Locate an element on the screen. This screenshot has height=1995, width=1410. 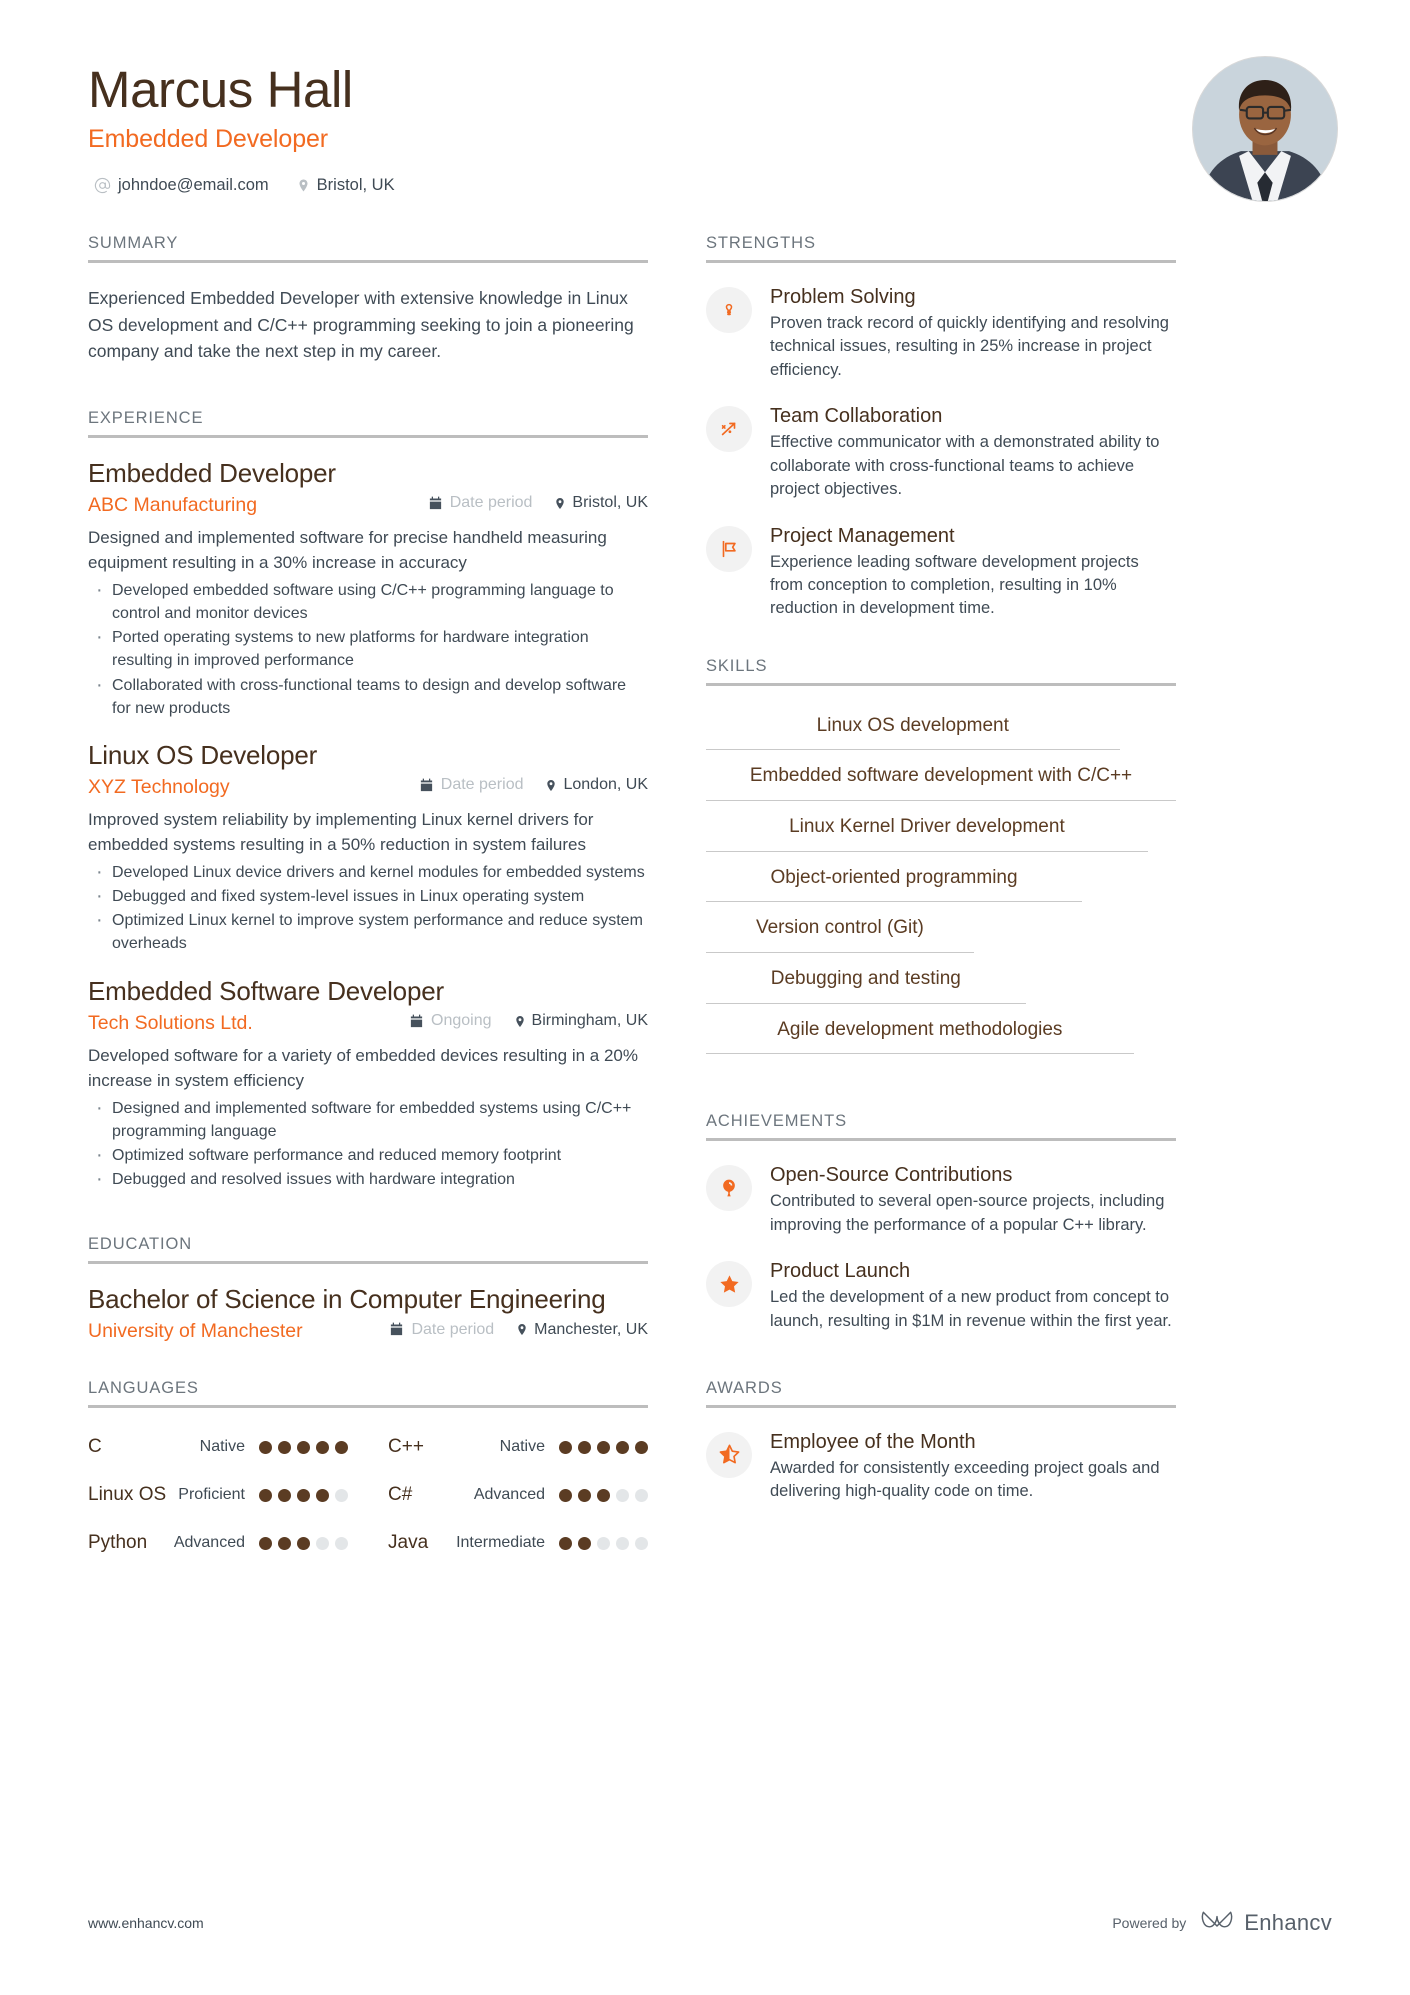
experience-title: Embedded Software Developer is located at coordinates (266, 990).